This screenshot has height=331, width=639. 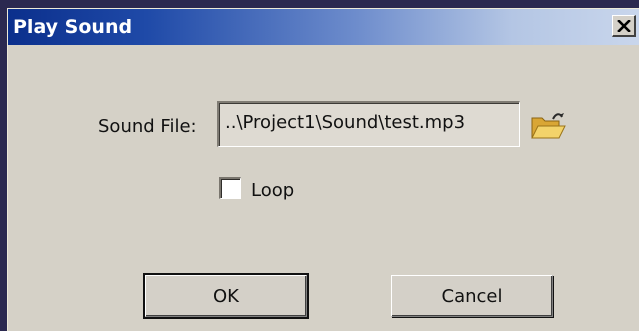 What do you see at coordinates (230, 188) in the screenshot?
I see `loop-checkbox` at bounding box center [230, 188].